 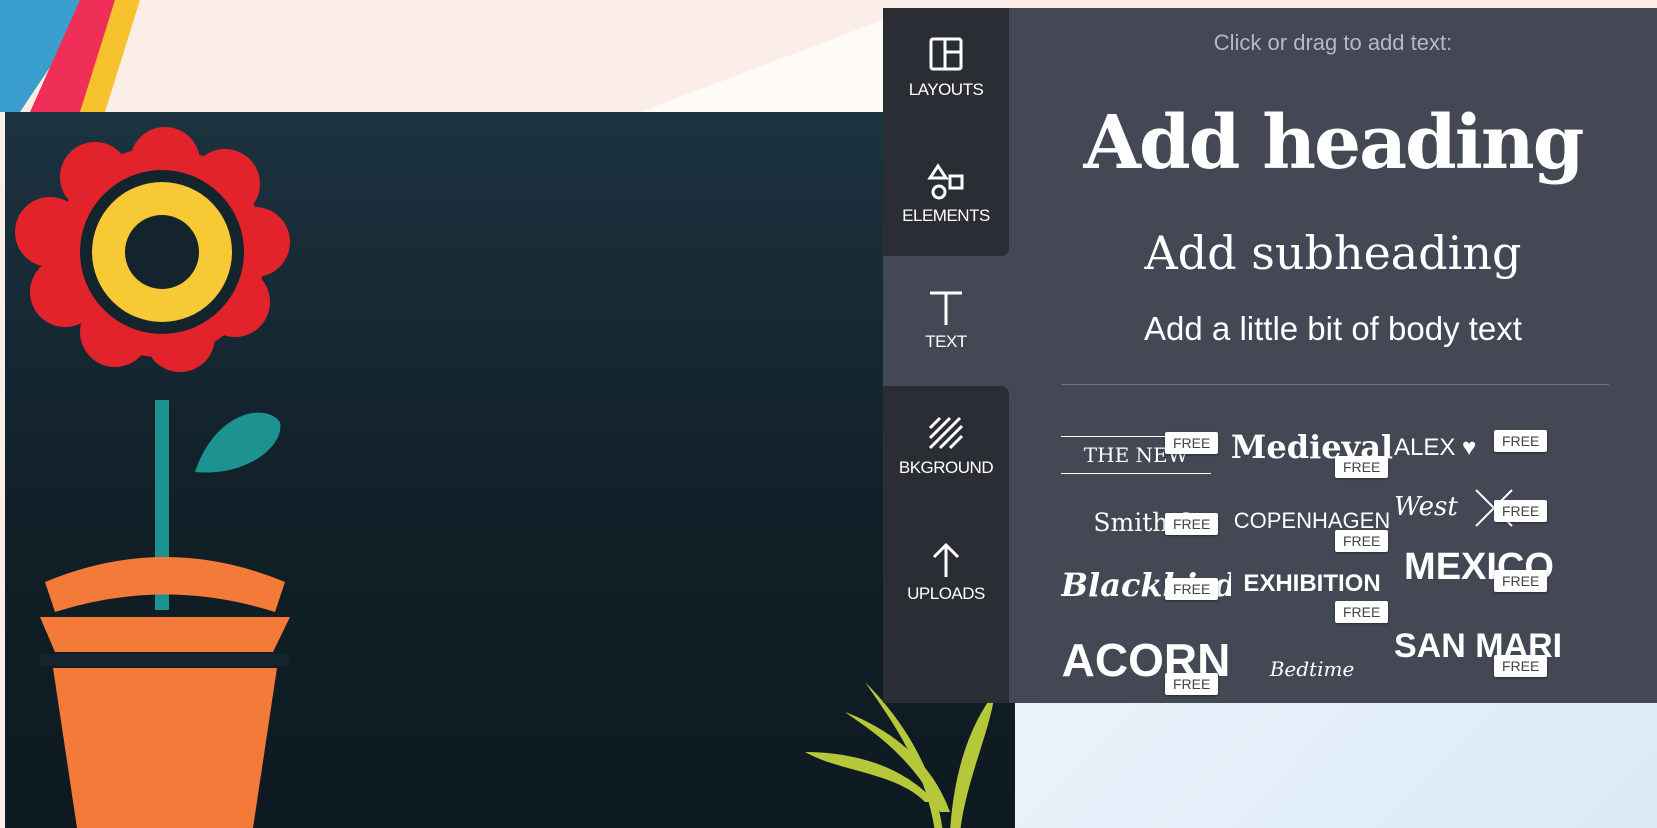 What do you see at coordinates (946, 593) in the screenshot?
I see `tab-label: UPLOADS` at bounding box center [946, 593].